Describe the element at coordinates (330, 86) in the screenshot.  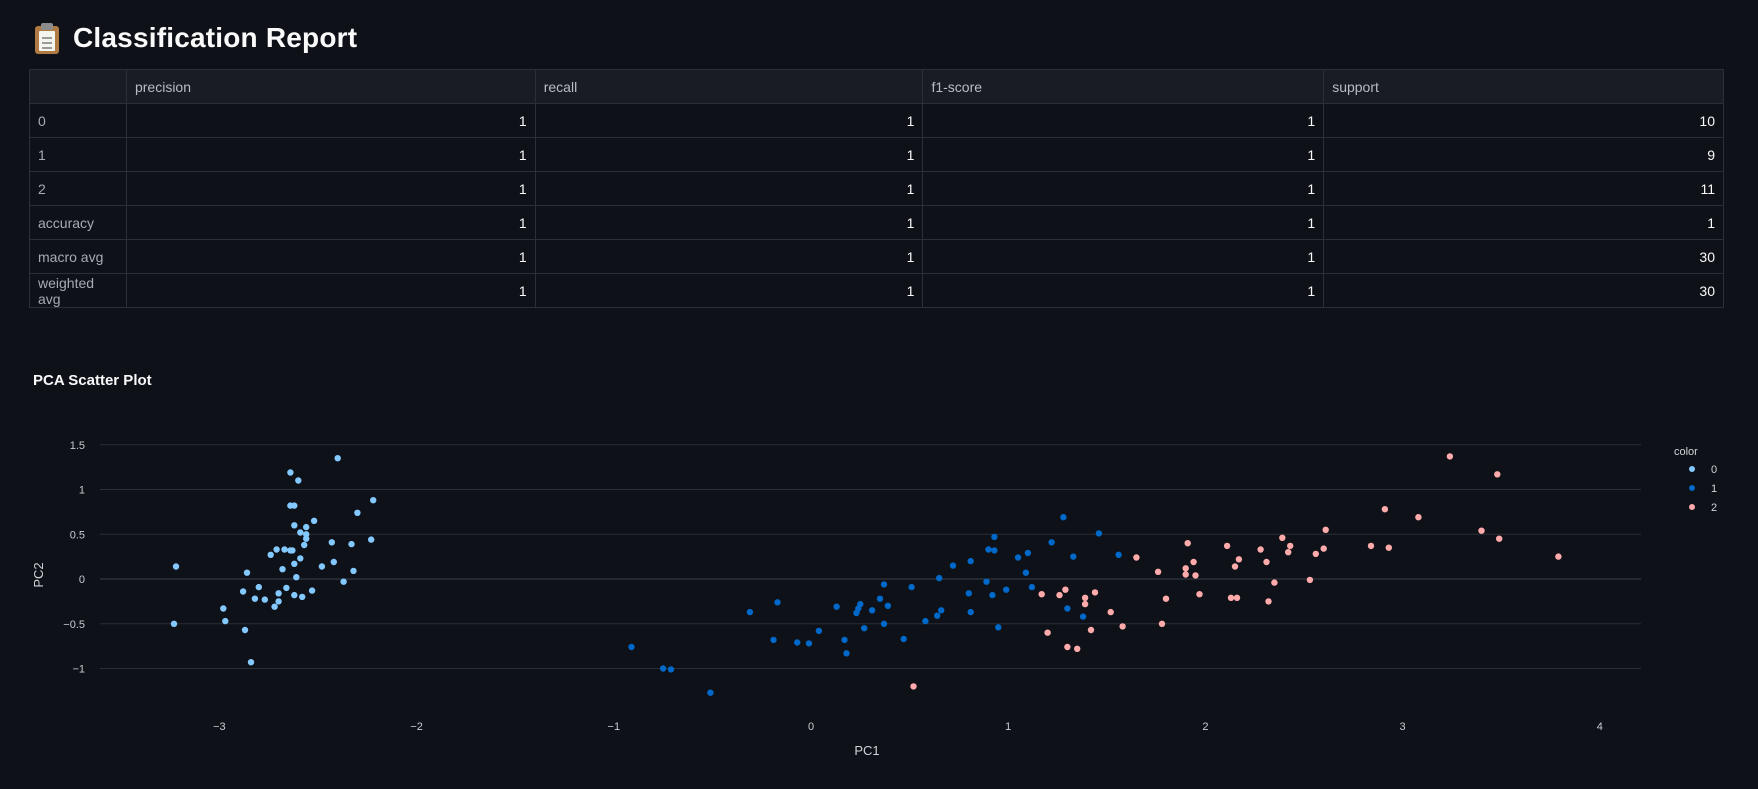
I see `column-header-precision: precision` at that location.